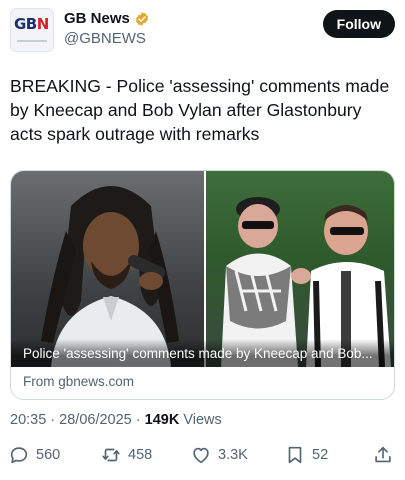 Image resolution: width=405 pixels, height=480 pixels. I want to click on heart-icon, so click(201, 455).